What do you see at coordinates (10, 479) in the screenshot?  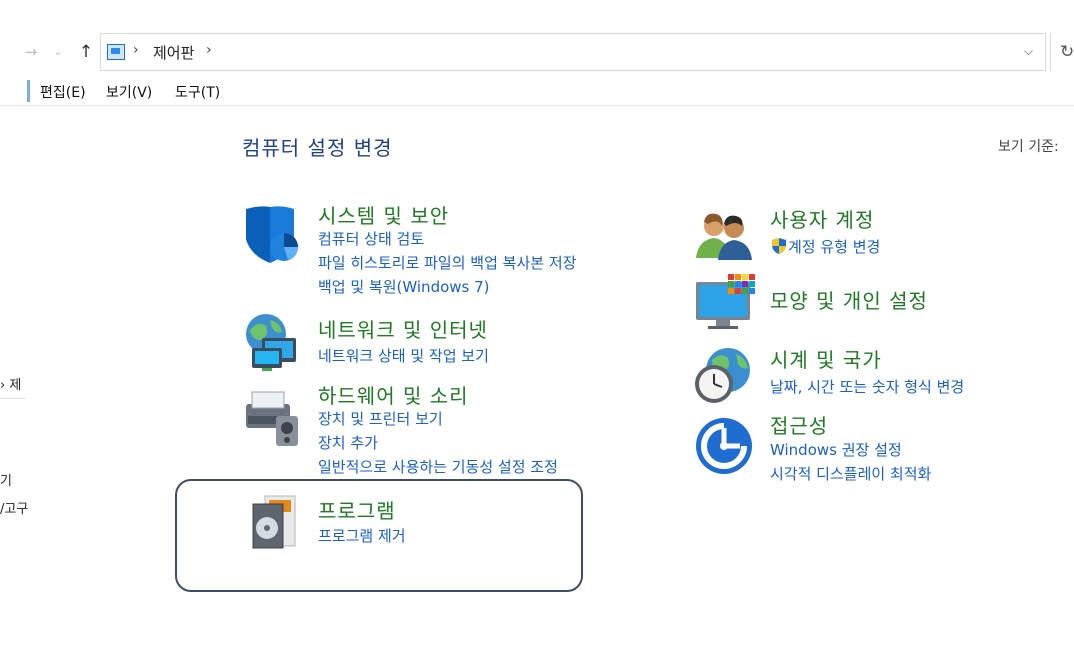 I see `left-pane-item: 기` at bounding box center [10, 479].